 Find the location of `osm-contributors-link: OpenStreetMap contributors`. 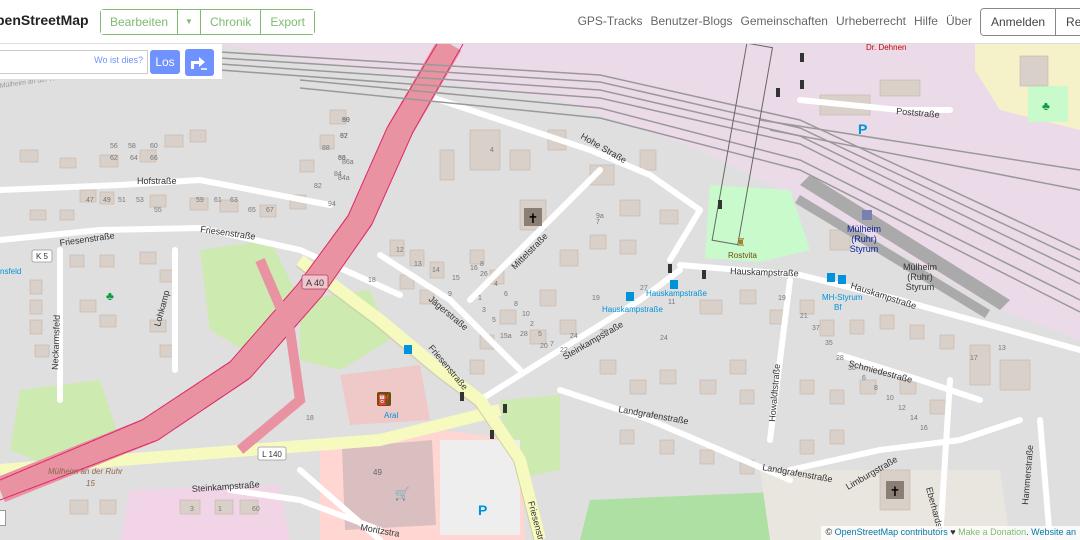

osm-contributors-link: OpenStreetMap contributors is located at coordinates (891, 532).